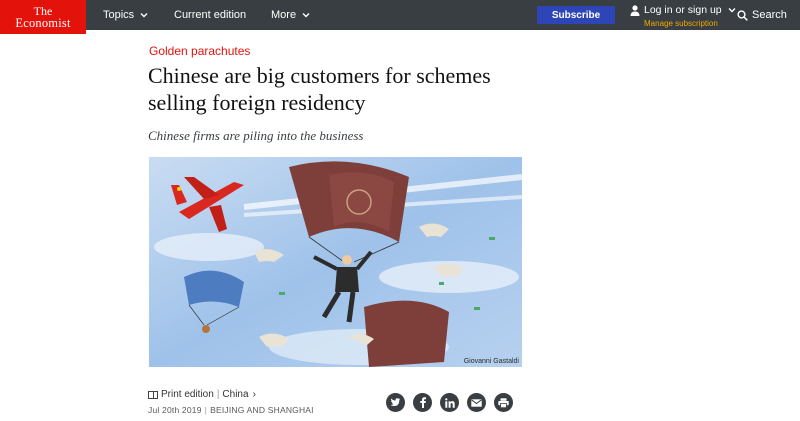 The height and width of the screenshot is (421, 800). Describe the element at coordinates (187, 394) in the screenshot. I see `print-edition-link: Print edition` at that location.